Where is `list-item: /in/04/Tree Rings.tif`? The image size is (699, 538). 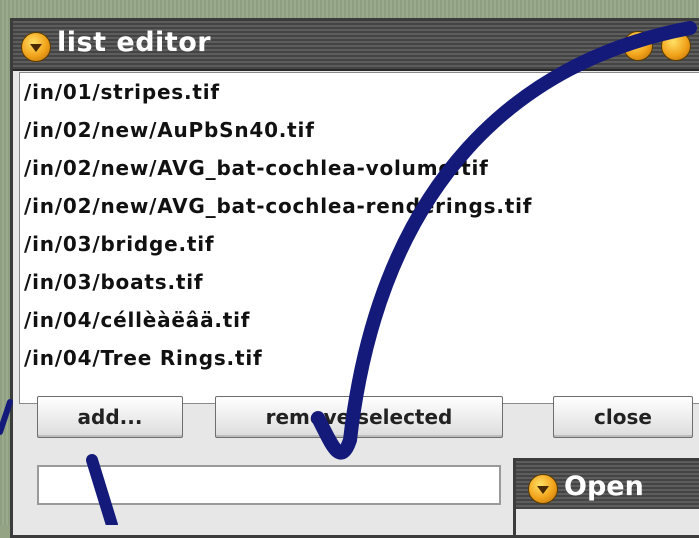 list-item: /in/04/Tree Rings.tif is located at coordinates (359, 358).